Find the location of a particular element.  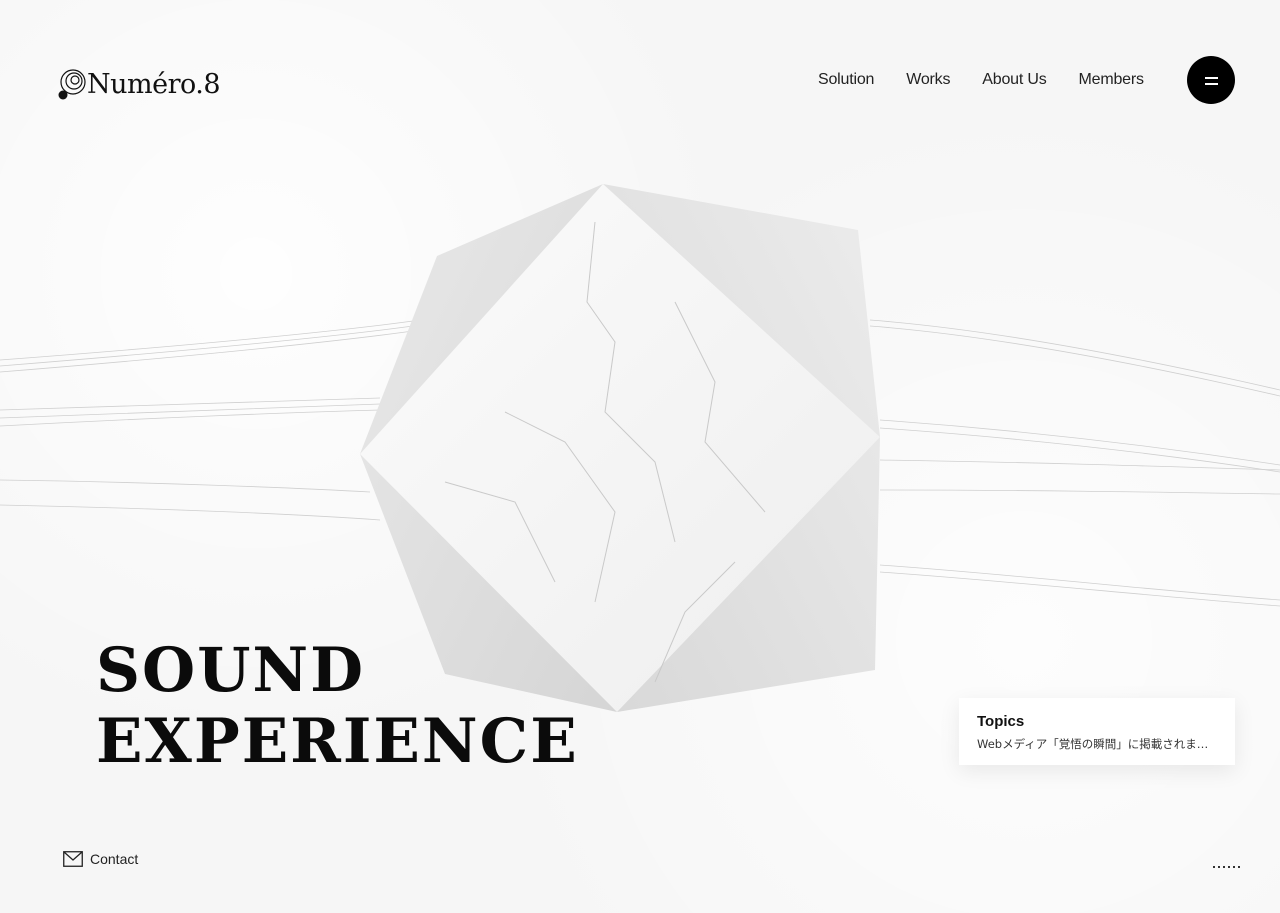

mail-icon is located at coordinates (73, 859).